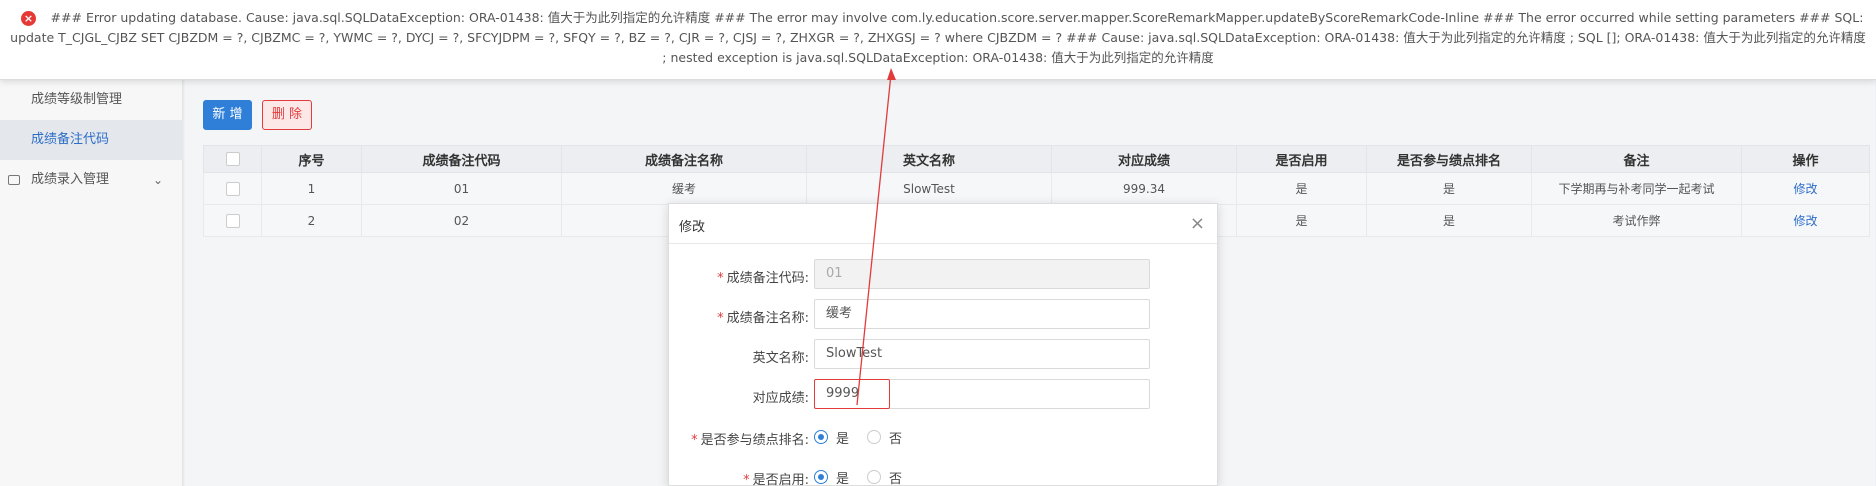 This screenshot has width=1876, height=486. What do you see at coordinates (461, 159) in the screenshot?
I see `column-header: 成绩备注代码` at bounding box center [461, 159].